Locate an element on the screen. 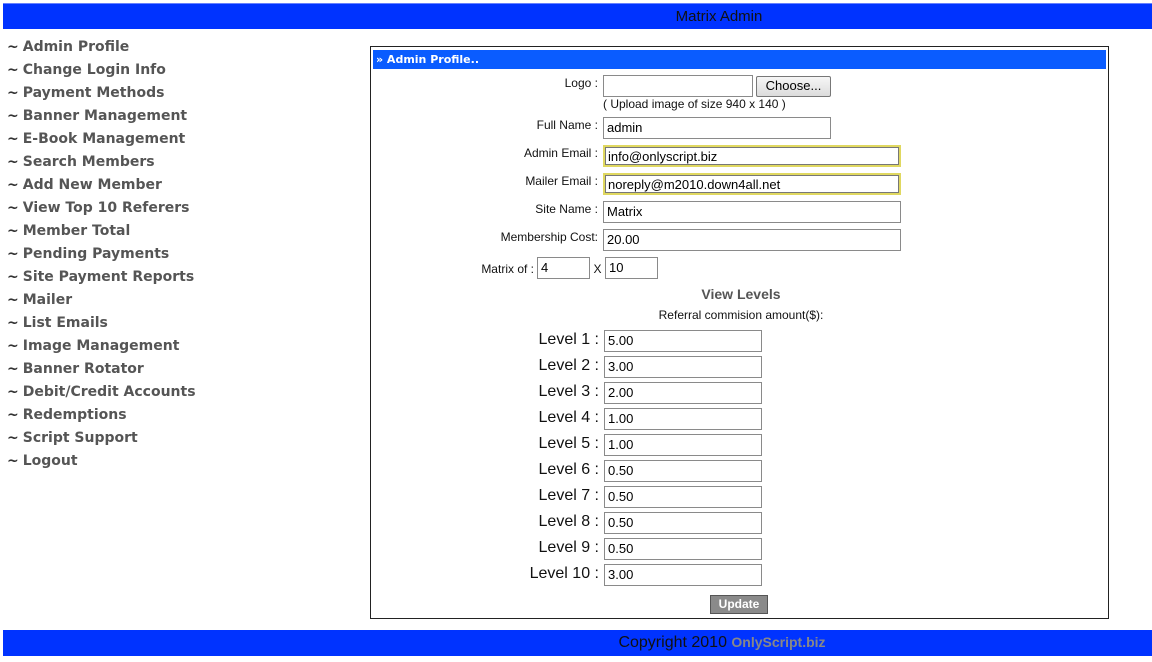  sidebar-item-label: Banner Management is located at coordinates (105, 116).